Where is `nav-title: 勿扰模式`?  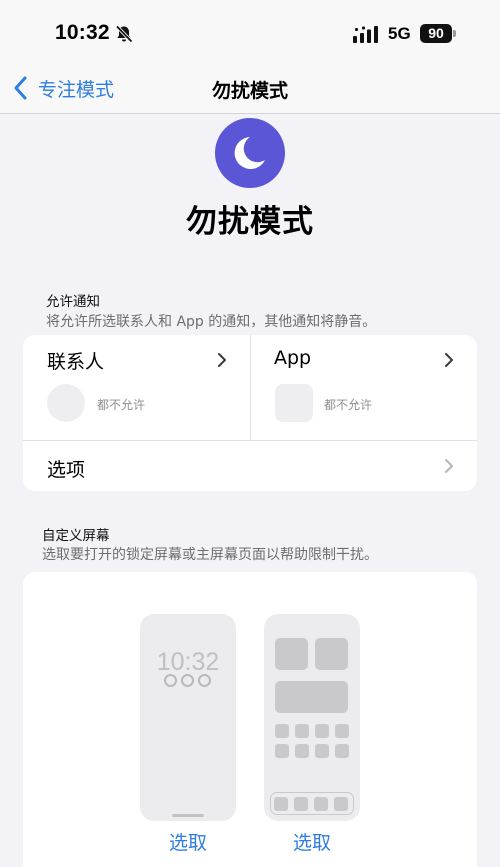
nav-title: 勿扰模式 is located at coordinates (249, 91).